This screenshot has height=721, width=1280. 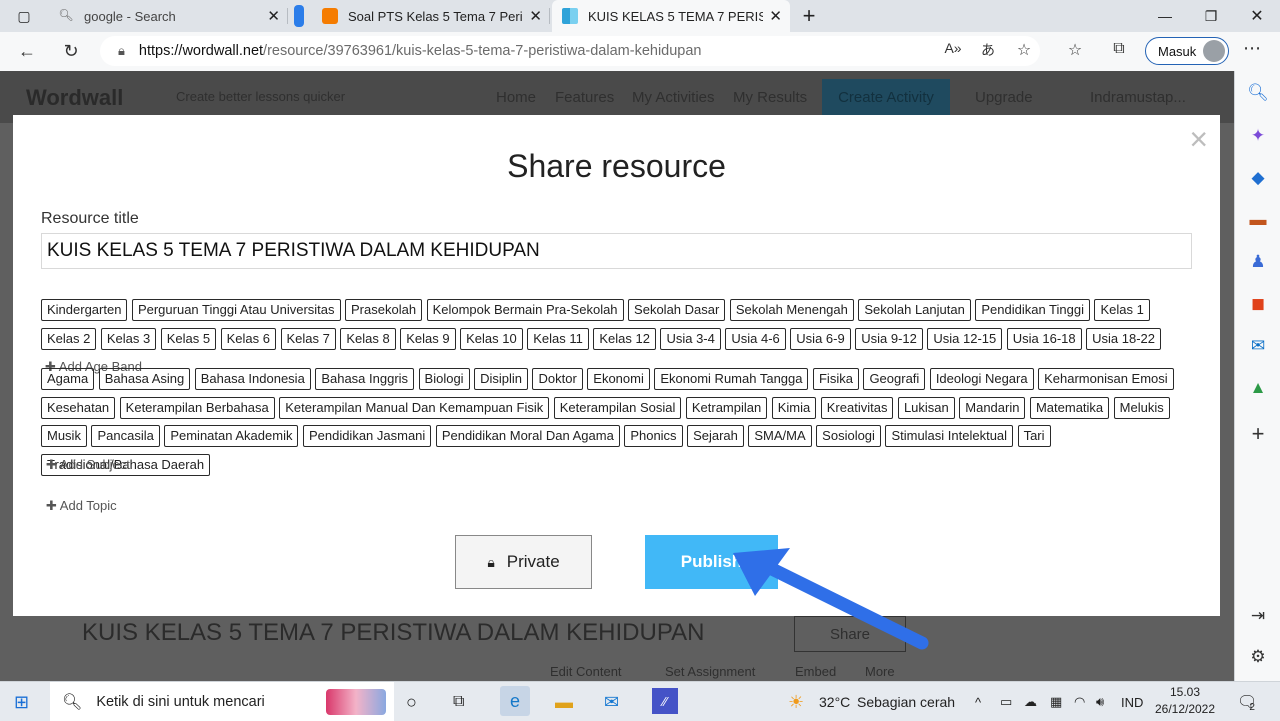 What do you see at coordinates (834, 702) in the screenshot?
I see `weather-temp: 32°C` at bounding box center [834, 702].